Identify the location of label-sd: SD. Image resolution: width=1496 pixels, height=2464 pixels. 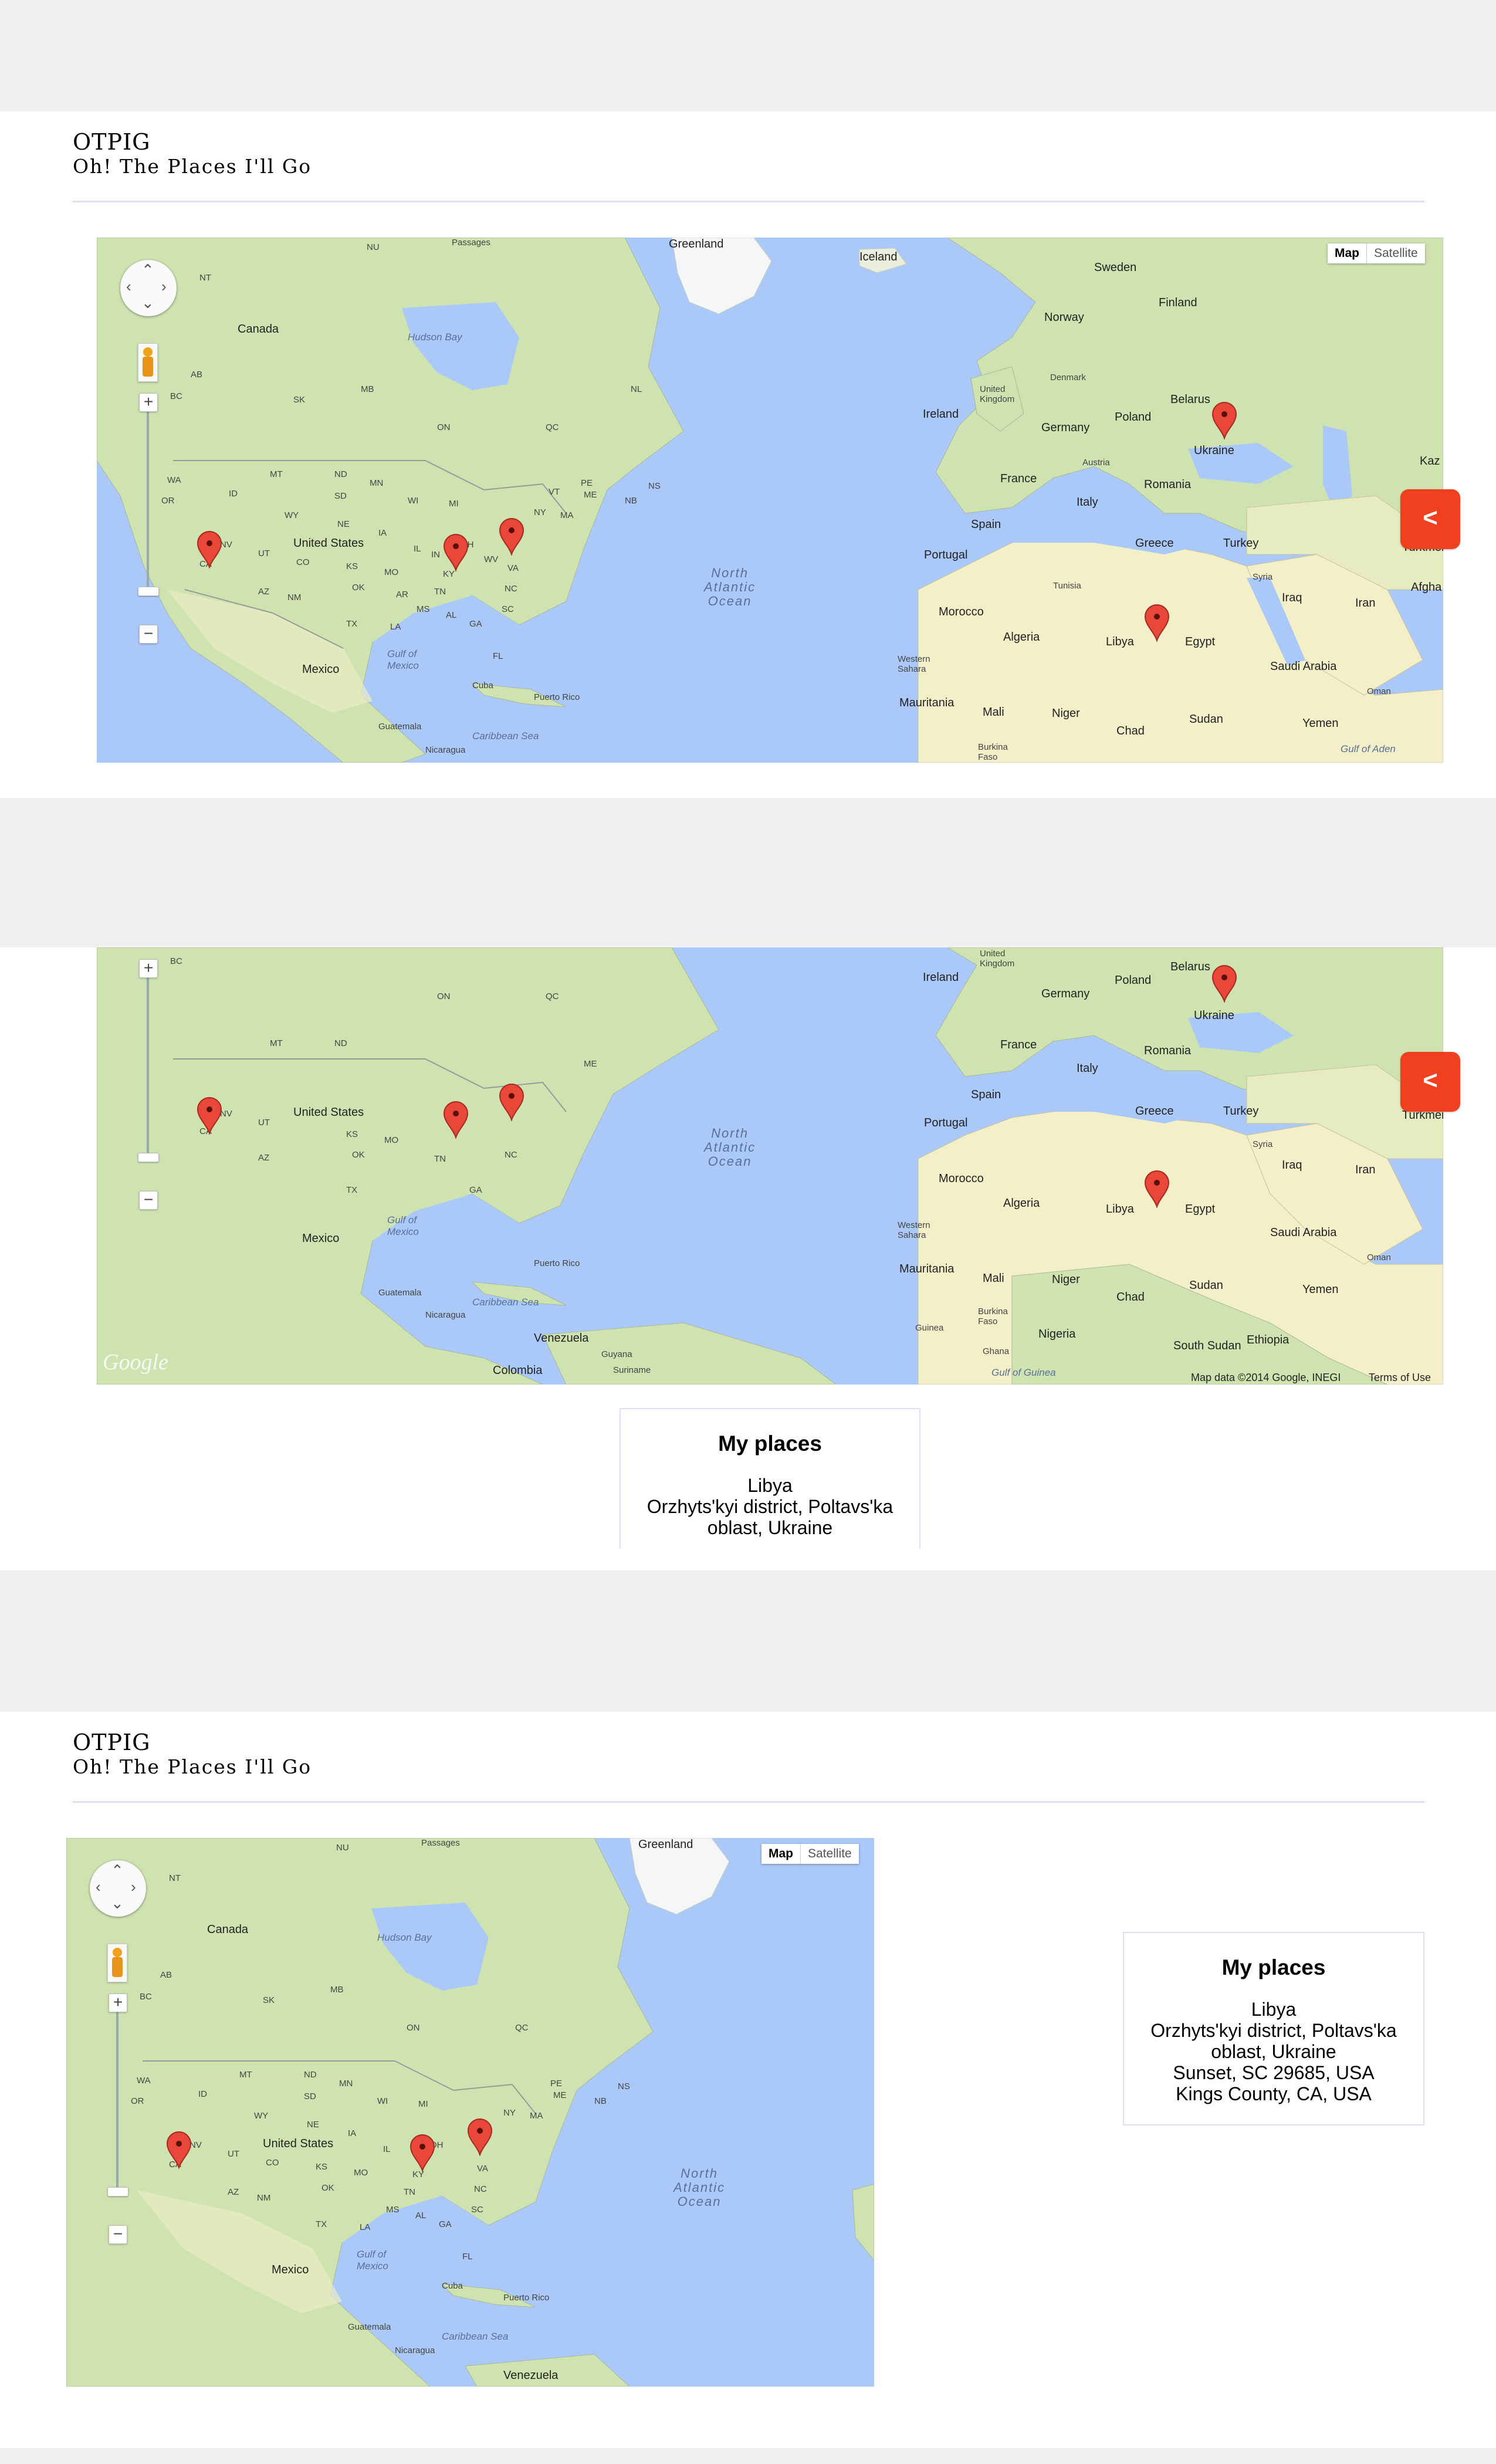
(340, 496).